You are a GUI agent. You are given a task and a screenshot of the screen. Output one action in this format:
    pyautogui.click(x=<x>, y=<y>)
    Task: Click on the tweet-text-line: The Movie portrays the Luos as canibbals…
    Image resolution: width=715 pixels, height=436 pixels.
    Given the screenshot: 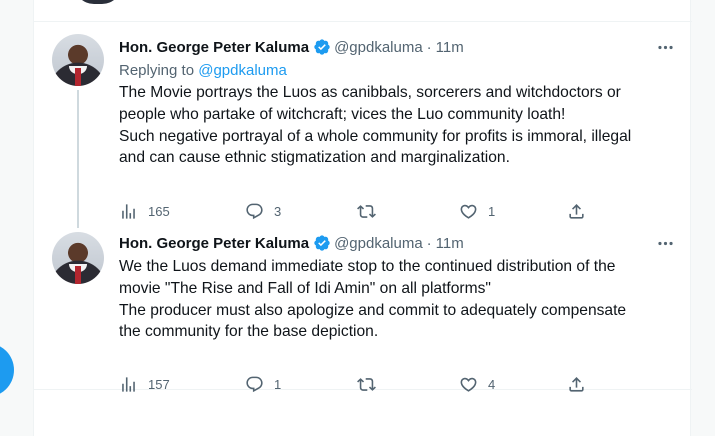 What is the action you would take?
    pyautogui.click(x=370, y=92)
    